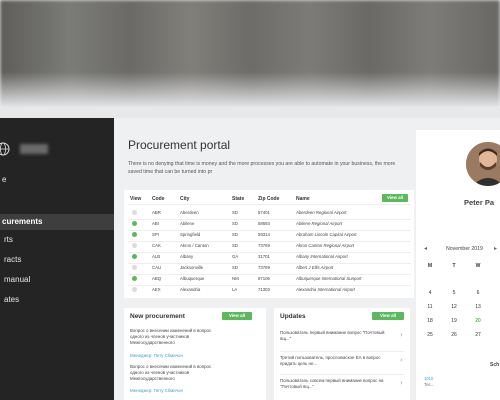  I want to click on updates-view-all-button: View all, so click(388, 316).